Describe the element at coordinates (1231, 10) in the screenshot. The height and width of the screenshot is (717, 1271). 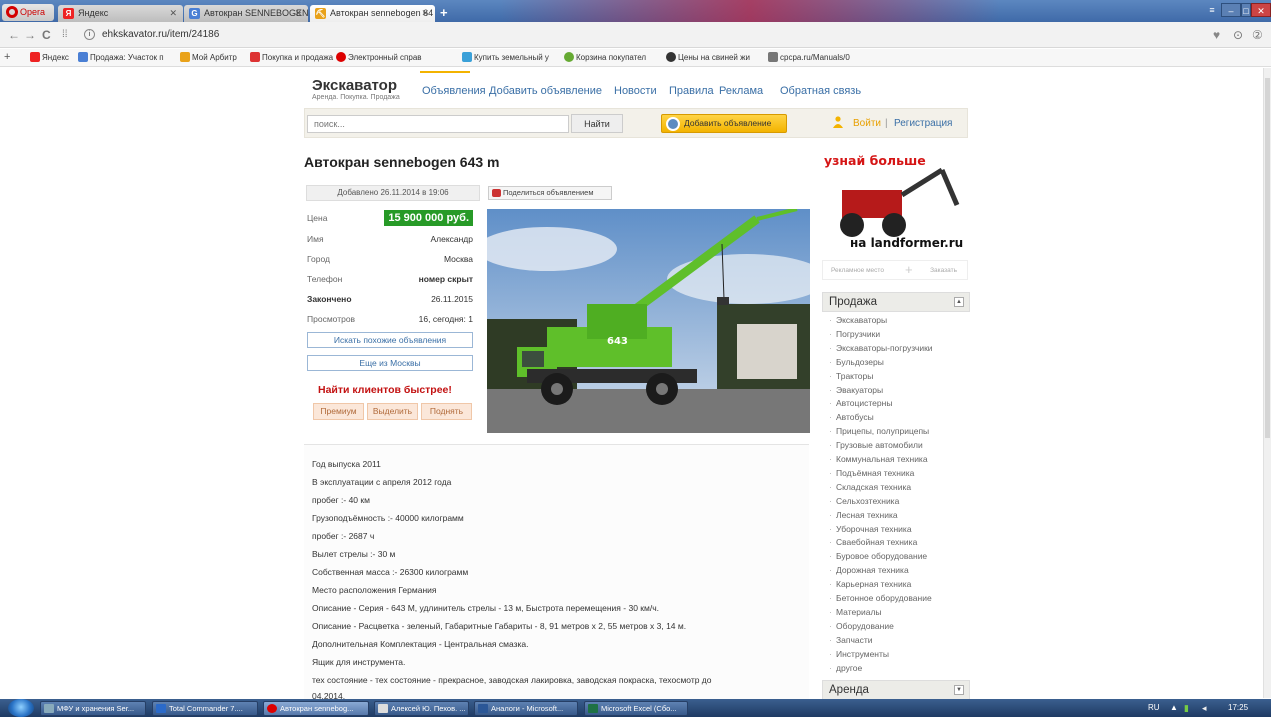
I see `minimize-button: –` at that location.